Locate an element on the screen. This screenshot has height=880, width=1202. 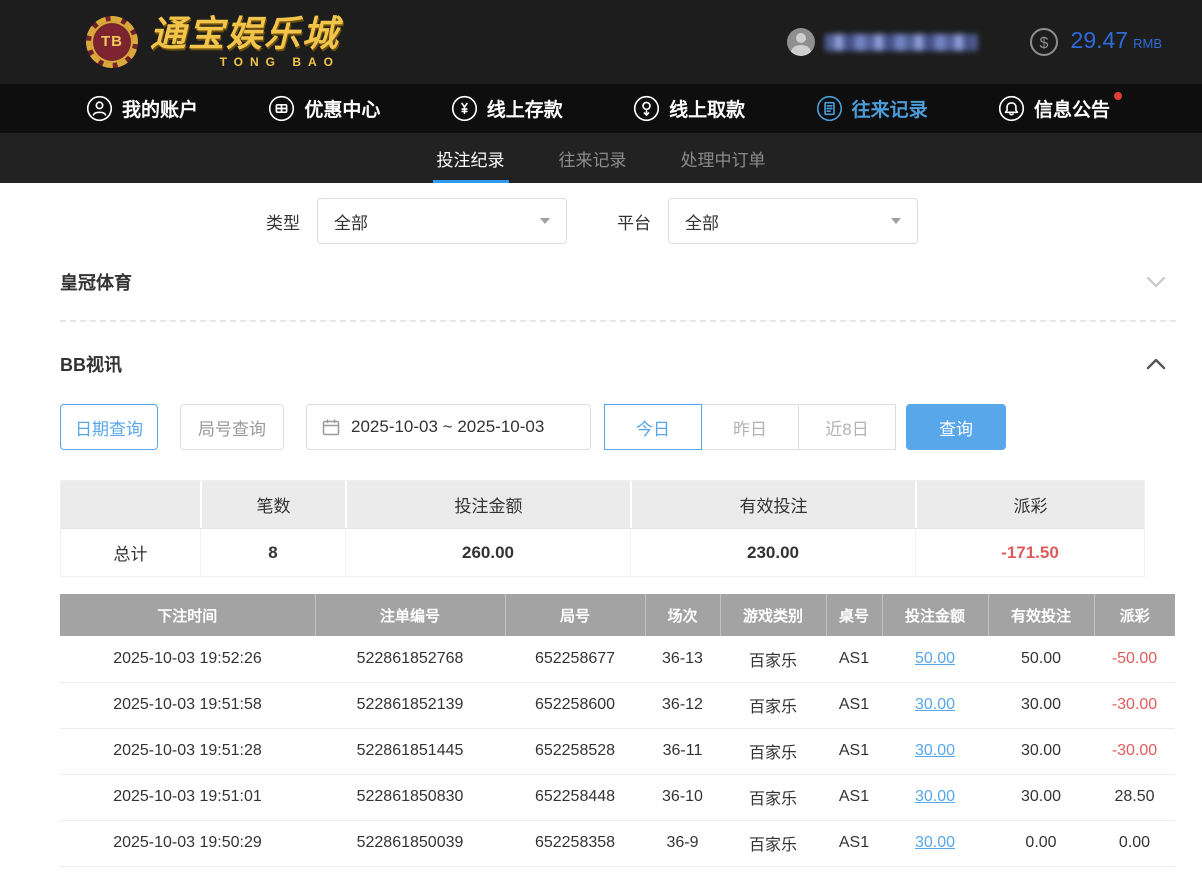
type-select-value: 全部 is located at coordinates (351, 223).